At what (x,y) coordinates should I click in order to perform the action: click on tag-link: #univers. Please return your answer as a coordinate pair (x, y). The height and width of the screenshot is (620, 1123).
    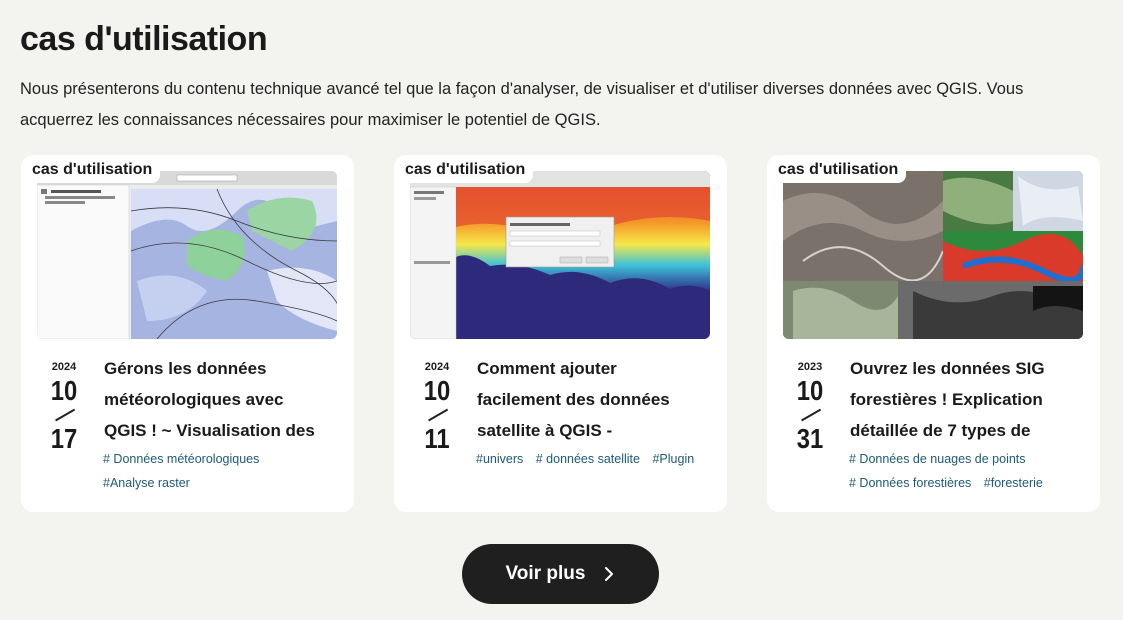
    Looking at the image, I should click on (499, 459).